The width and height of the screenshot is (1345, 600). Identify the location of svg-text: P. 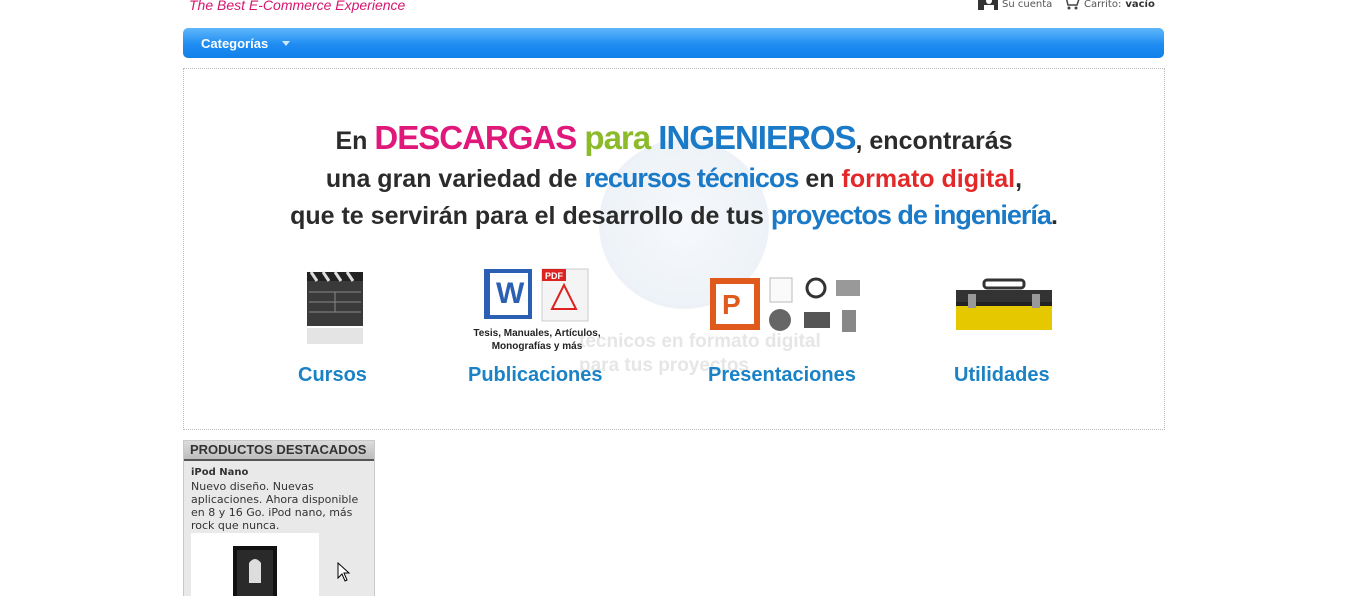
(731, 304).